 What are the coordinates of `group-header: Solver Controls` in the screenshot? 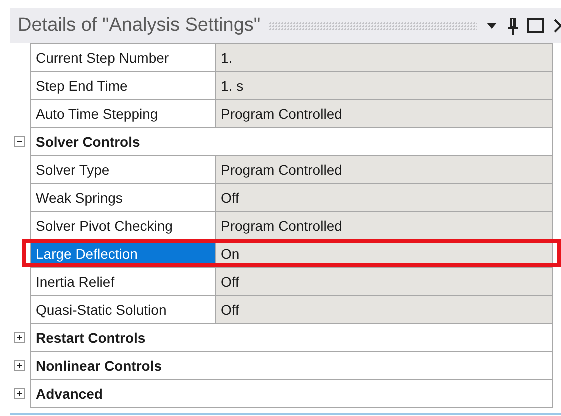 It's located at (291, 141).